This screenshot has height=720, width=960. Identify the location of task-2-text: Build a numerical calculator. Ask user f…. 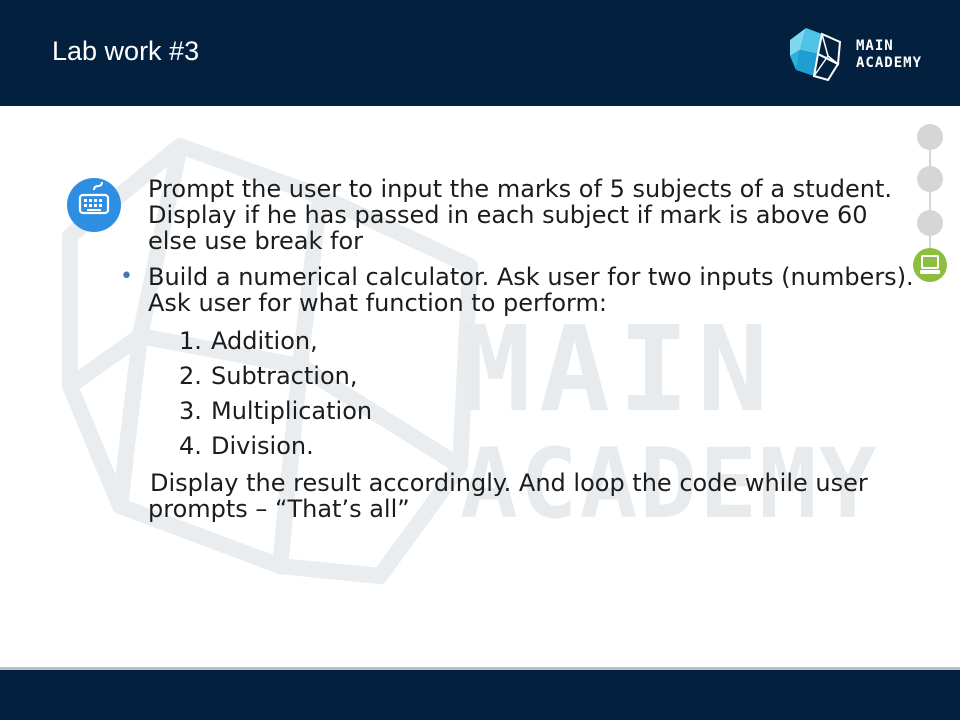
(531, 290).